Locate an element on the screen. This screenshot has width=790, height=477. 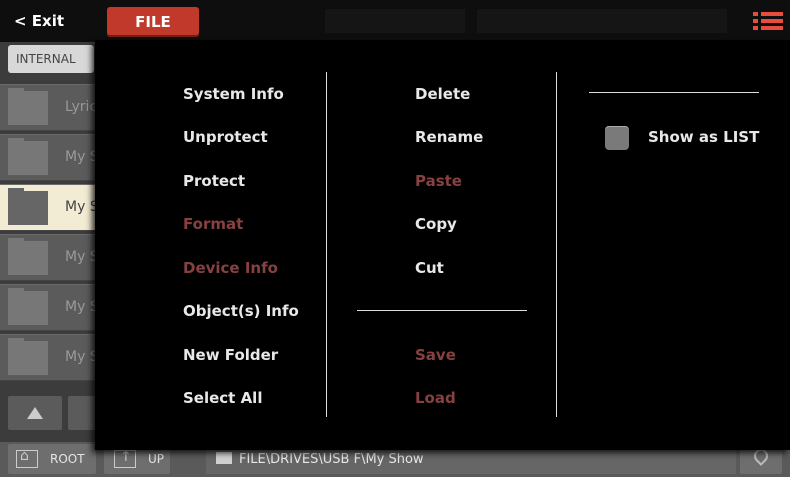
arrow-up-icon is located at coordinates (35, 413).